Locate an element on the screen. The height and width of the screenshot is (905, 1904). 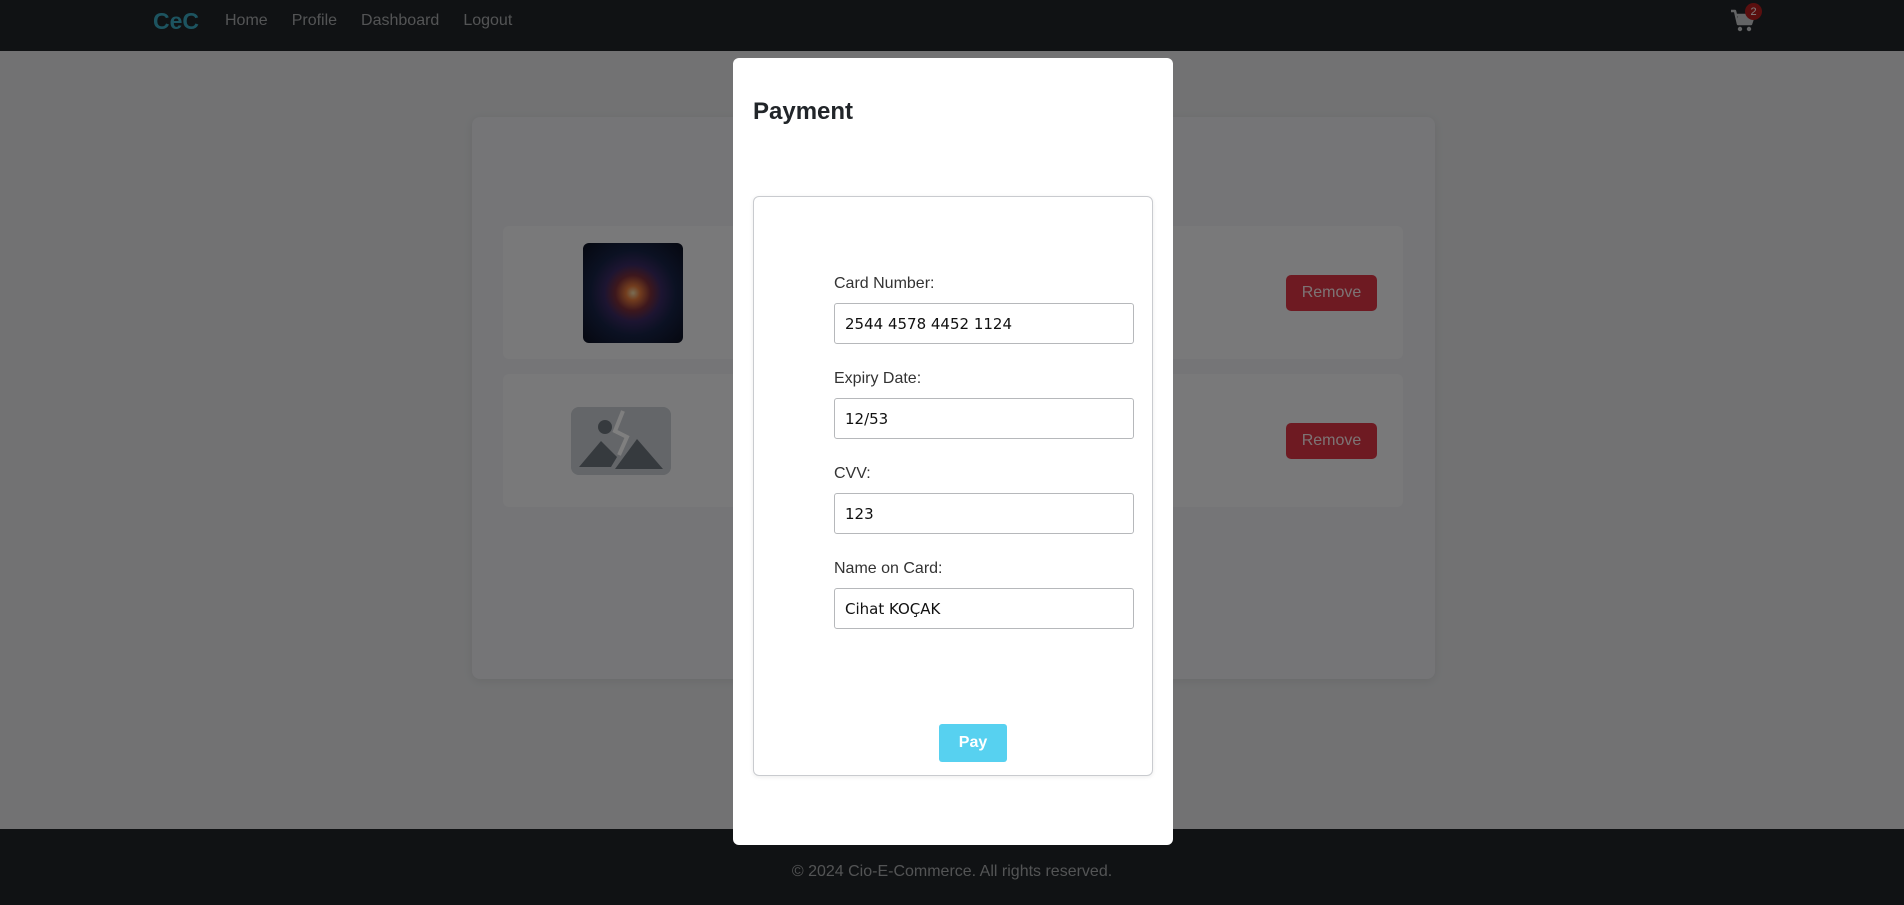
name-on-card-label: Name on Card: is located at coordinates (888, 568).